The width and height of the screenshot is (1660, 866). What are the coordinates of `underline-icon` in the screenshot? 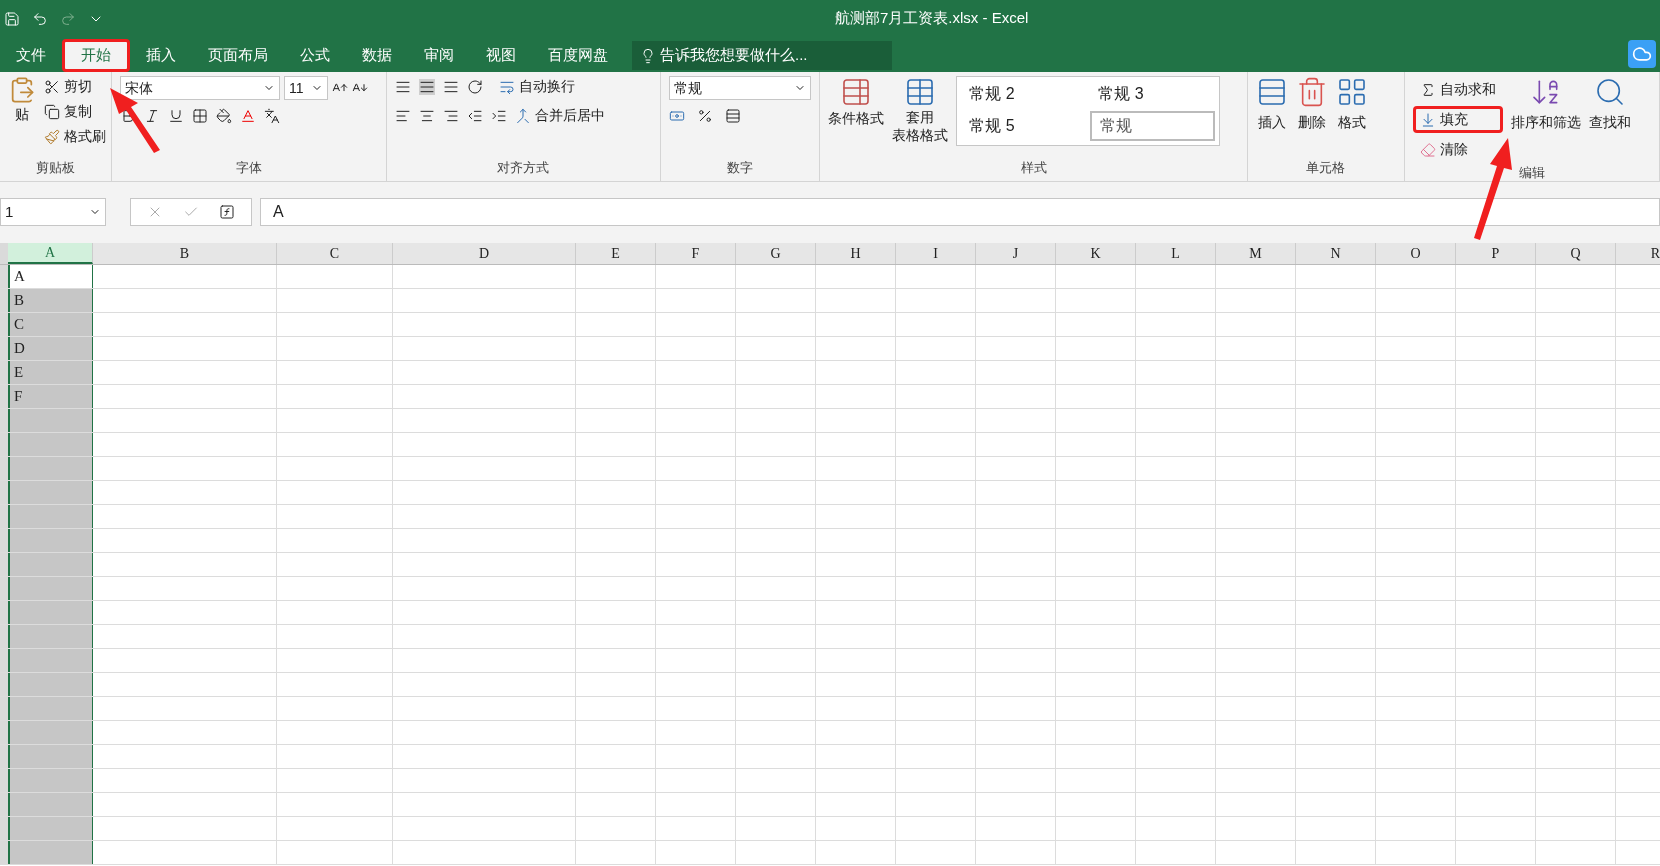 It's located at (176, 116).